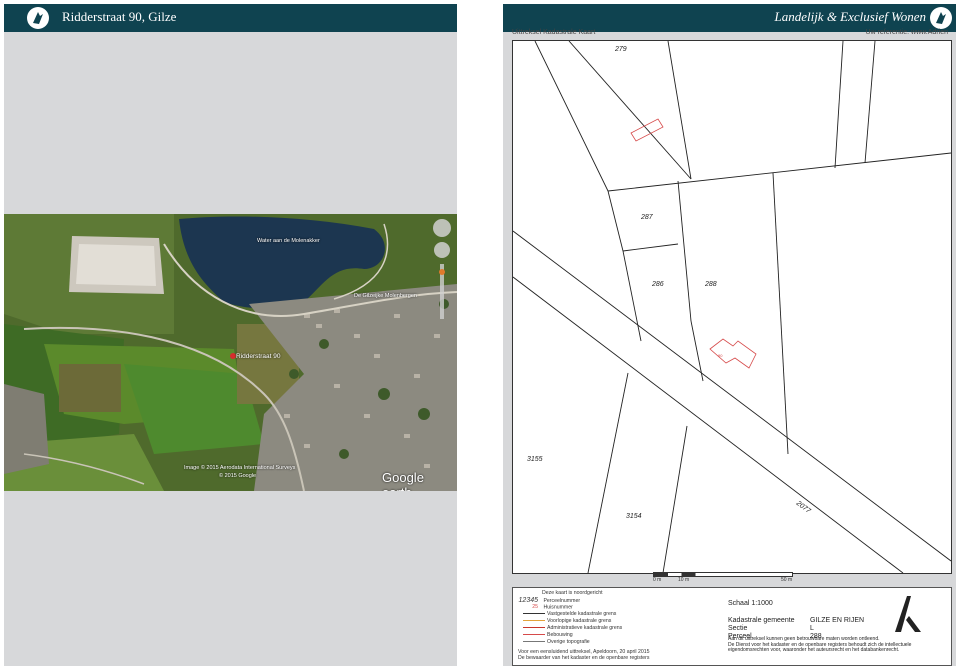  I want to click on legend-label: Voorlopige kadastrale grens, so click(579, 621).